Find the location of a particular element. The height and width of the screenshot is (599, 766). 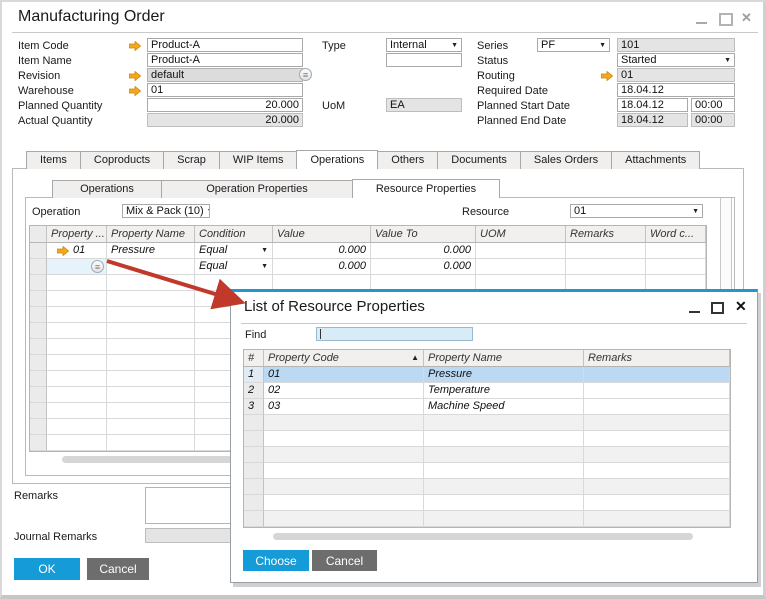

planned-start-date-label: Planned Start Date is located at coordinates (523, 106).